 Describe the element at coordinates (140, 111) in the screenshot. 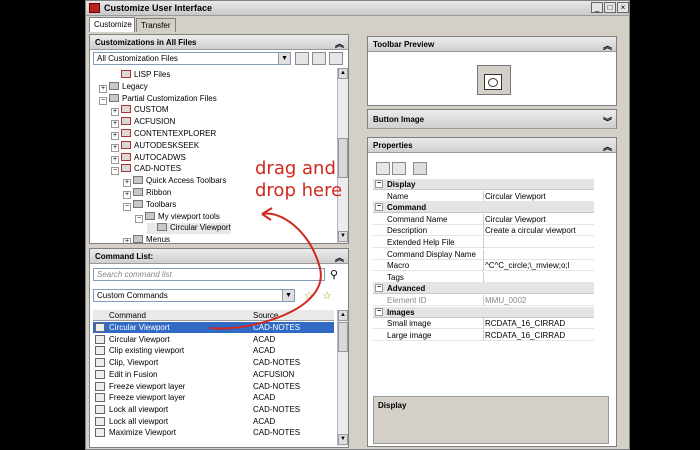

I see `tree-item: + CUSTOM` at that location.